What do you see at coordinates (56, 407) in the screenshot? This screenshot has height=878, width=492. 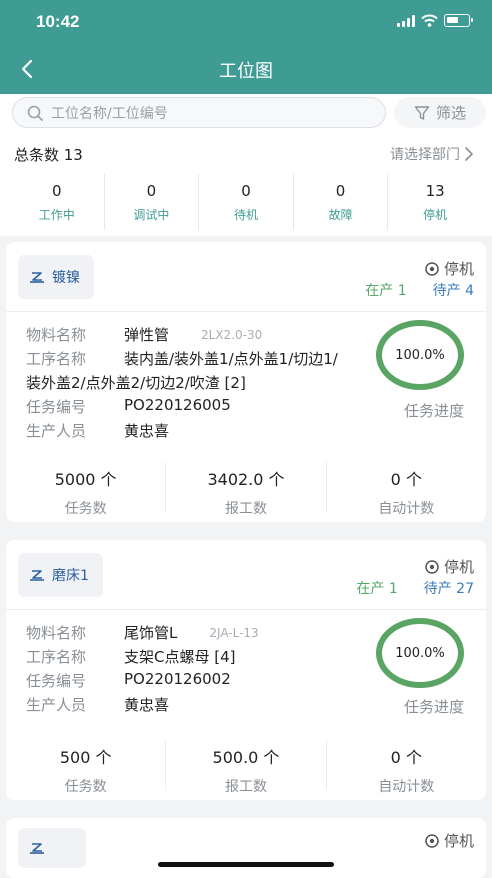 I see `field-key: 任务编号` at bounding box center [56, 407].